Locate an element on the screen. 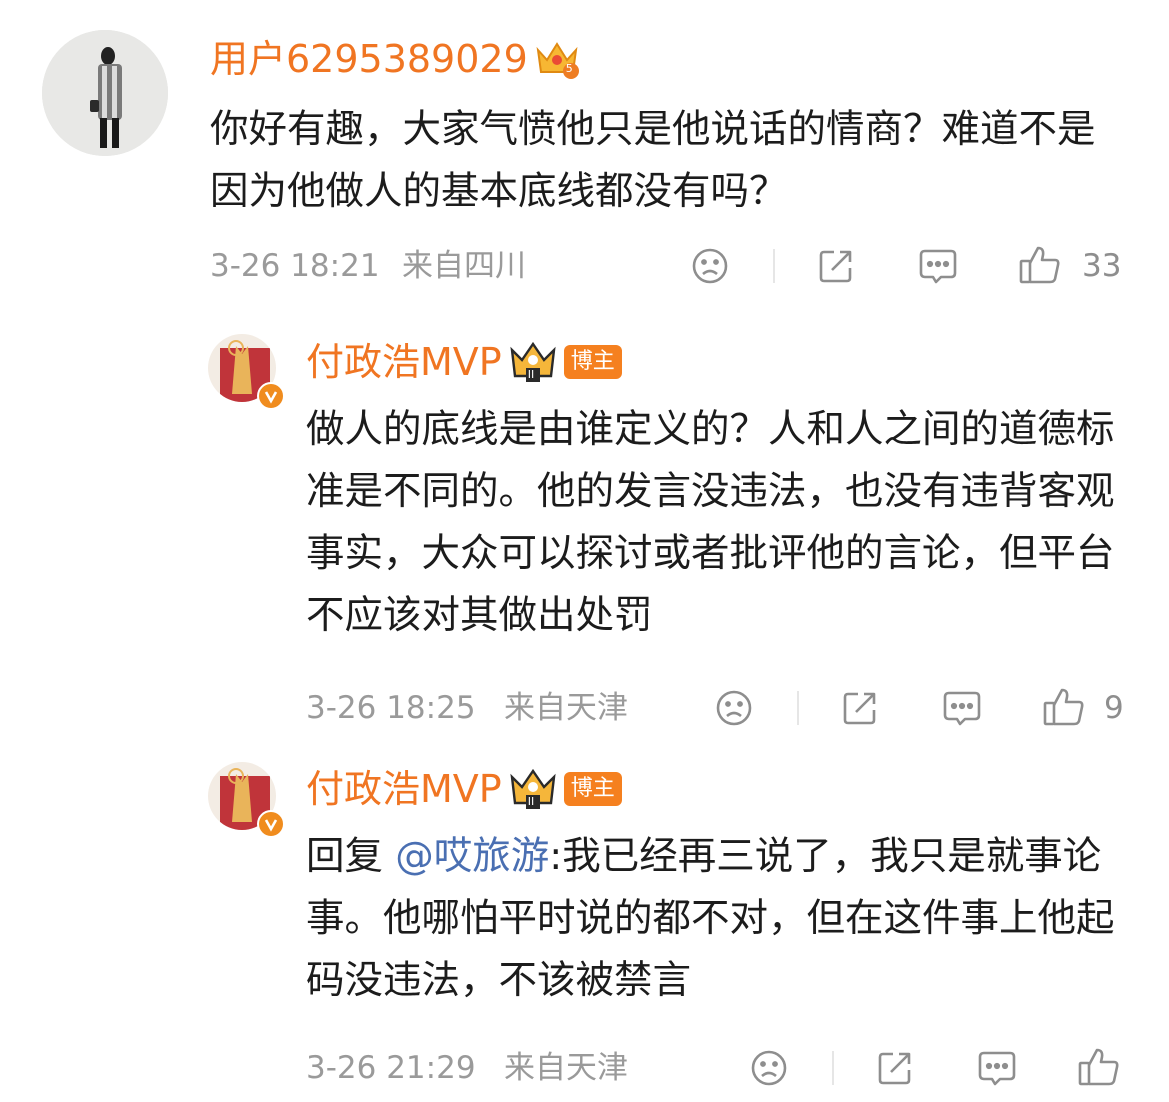 The width and height of the screenshot is (1169, 1102). reply-prefix: 回复 is located at coordinates (345, 856).